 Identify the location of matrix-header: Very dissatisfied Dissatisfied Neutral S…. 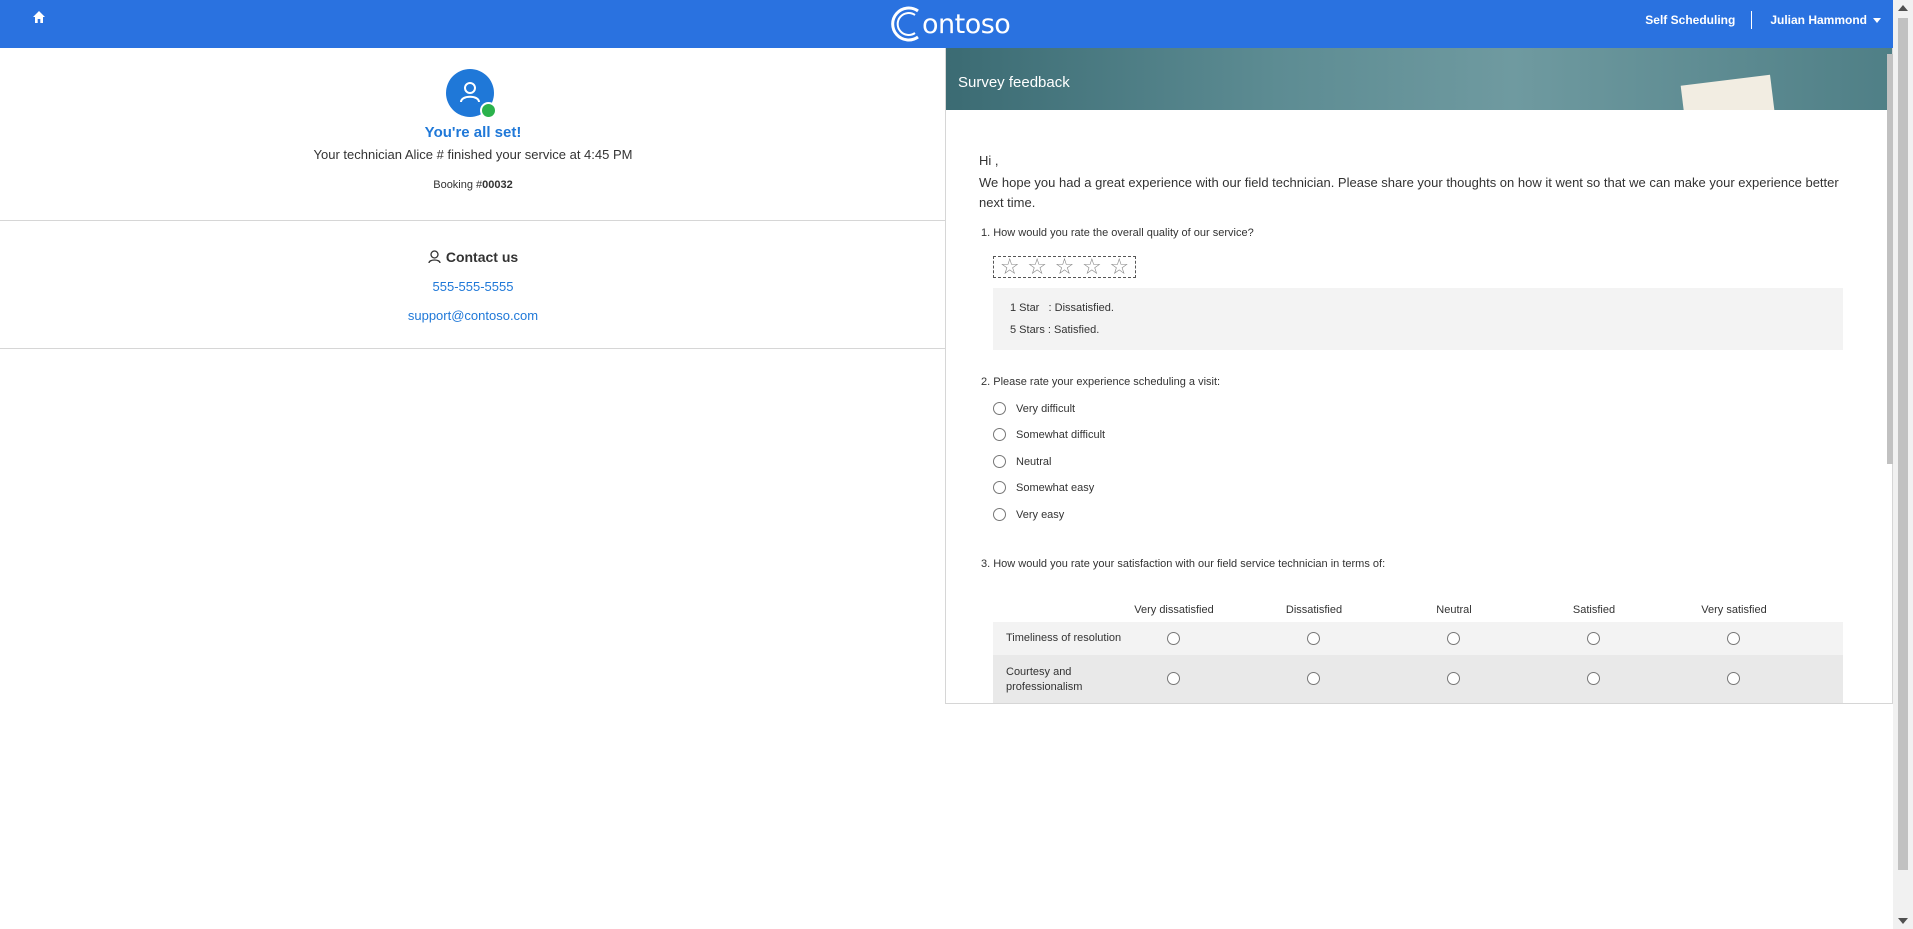
(1418, 610).